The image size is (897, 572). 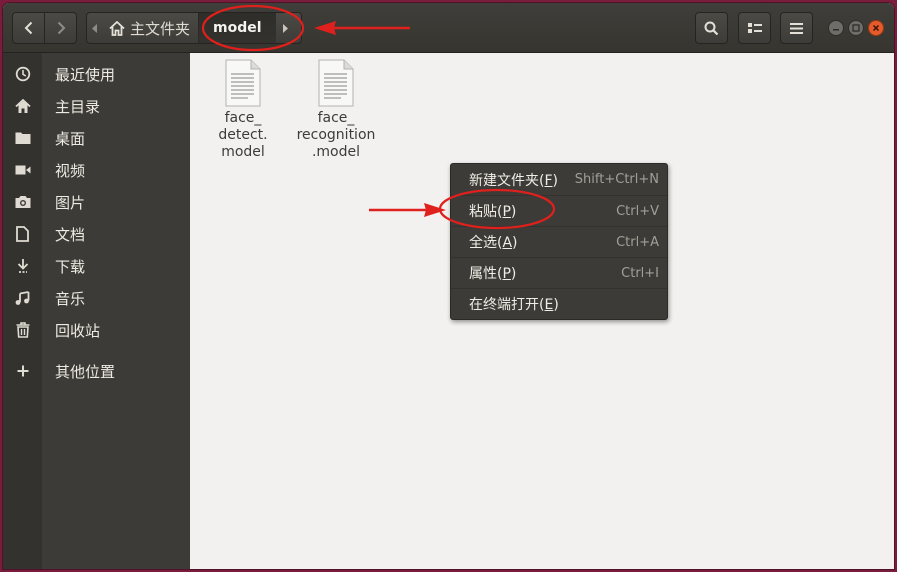 I want to click on file-item: face_ recognition .model, so click(x=336, y=108).